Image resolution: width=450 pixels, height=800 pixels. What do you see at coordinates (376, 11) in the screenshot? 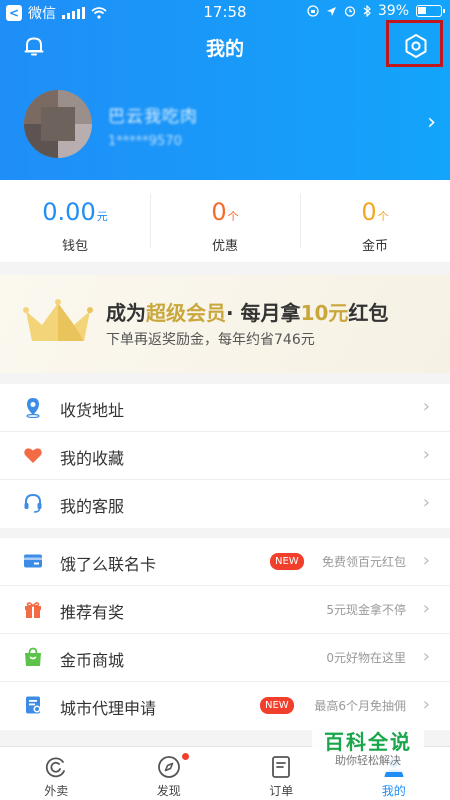
I see `status-right: 39%` at bounding box center [376, 11].